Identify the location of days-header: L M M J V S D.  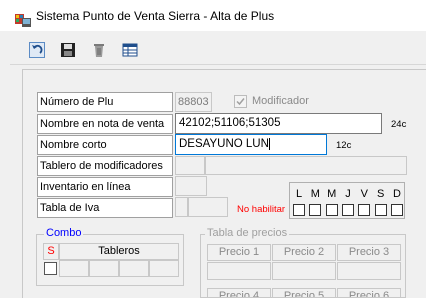
(348, 195).